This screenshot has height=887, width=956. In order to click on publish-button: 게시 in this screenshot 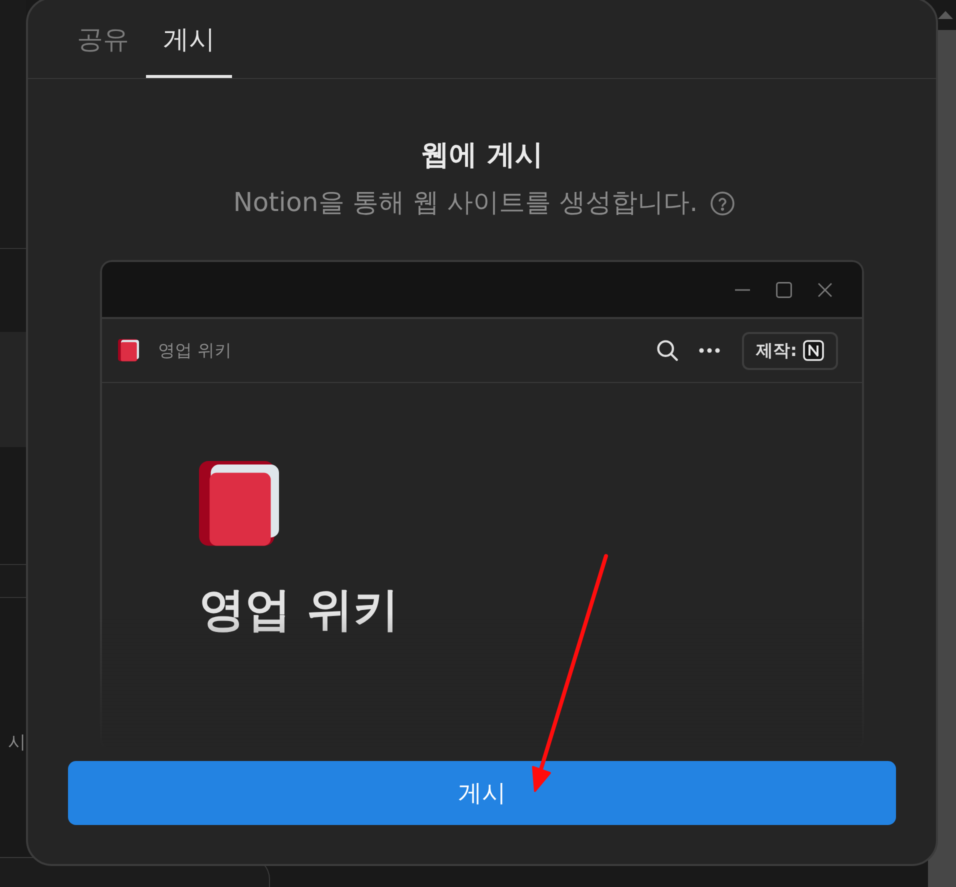, I will do `click(482, 793)`.